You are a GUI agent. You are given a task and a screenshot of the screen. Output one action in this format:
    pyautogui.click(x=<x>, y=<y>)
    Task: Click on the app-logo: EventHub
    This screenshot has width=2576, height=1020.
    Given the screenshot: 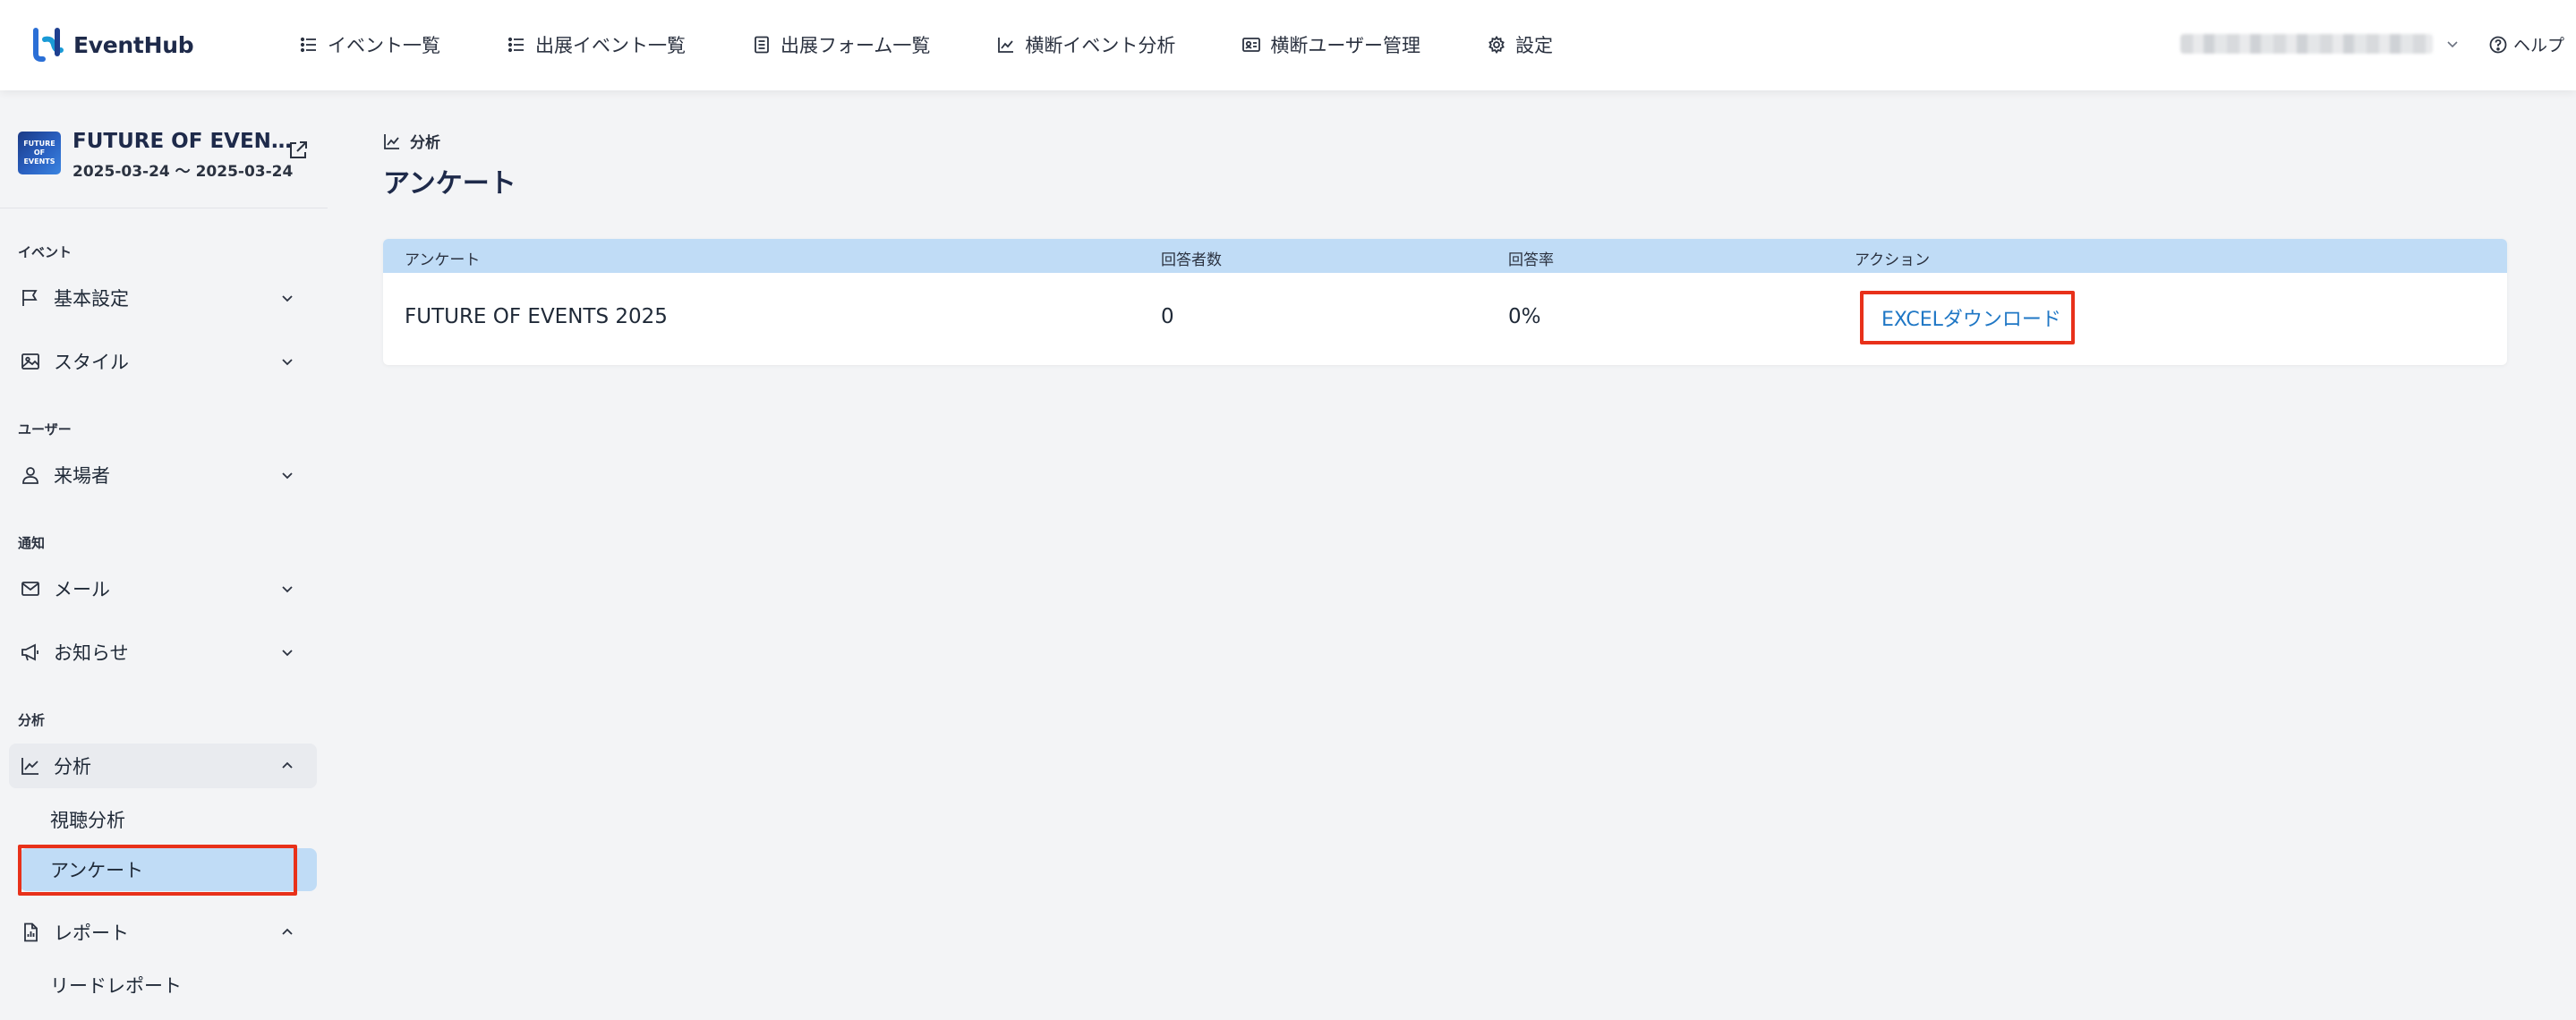 What is the action you would take?
    pyautogui.click(x=113, y=44)
    